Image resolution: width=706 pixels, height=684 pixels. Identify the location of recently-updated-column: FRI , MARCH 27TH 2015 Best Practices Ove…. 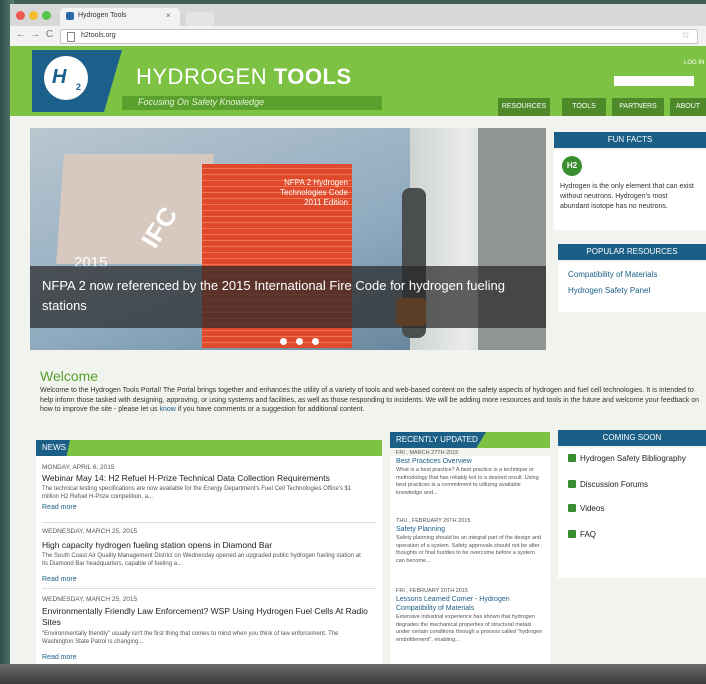
(470, 558).